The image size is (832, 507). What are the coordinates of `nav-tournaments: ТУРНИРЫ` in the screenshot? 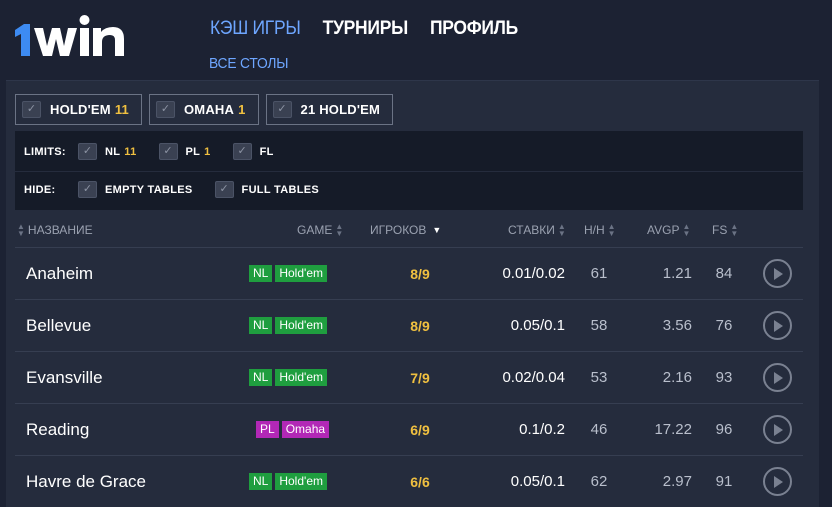 It's located at (366, 29).